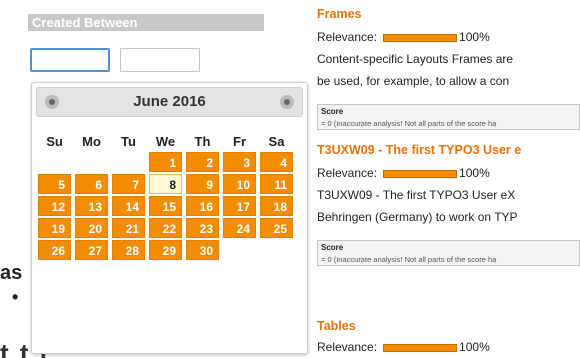  I want to click on date-from-input, so click(70, 60).